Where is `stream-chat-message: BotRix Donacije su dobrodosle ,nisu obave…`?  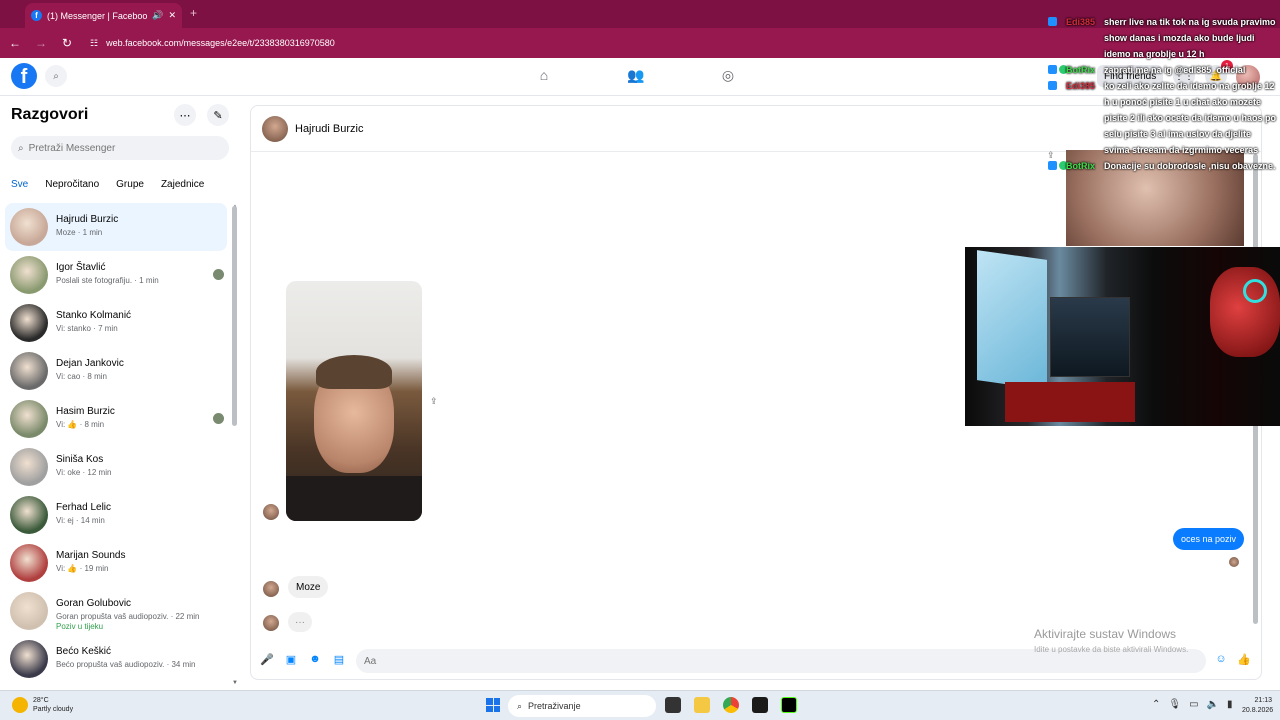
stream-chat-message: BotRix Donacije su dobrodosle ,nisu obave… is located at coordinates (1156, 166).